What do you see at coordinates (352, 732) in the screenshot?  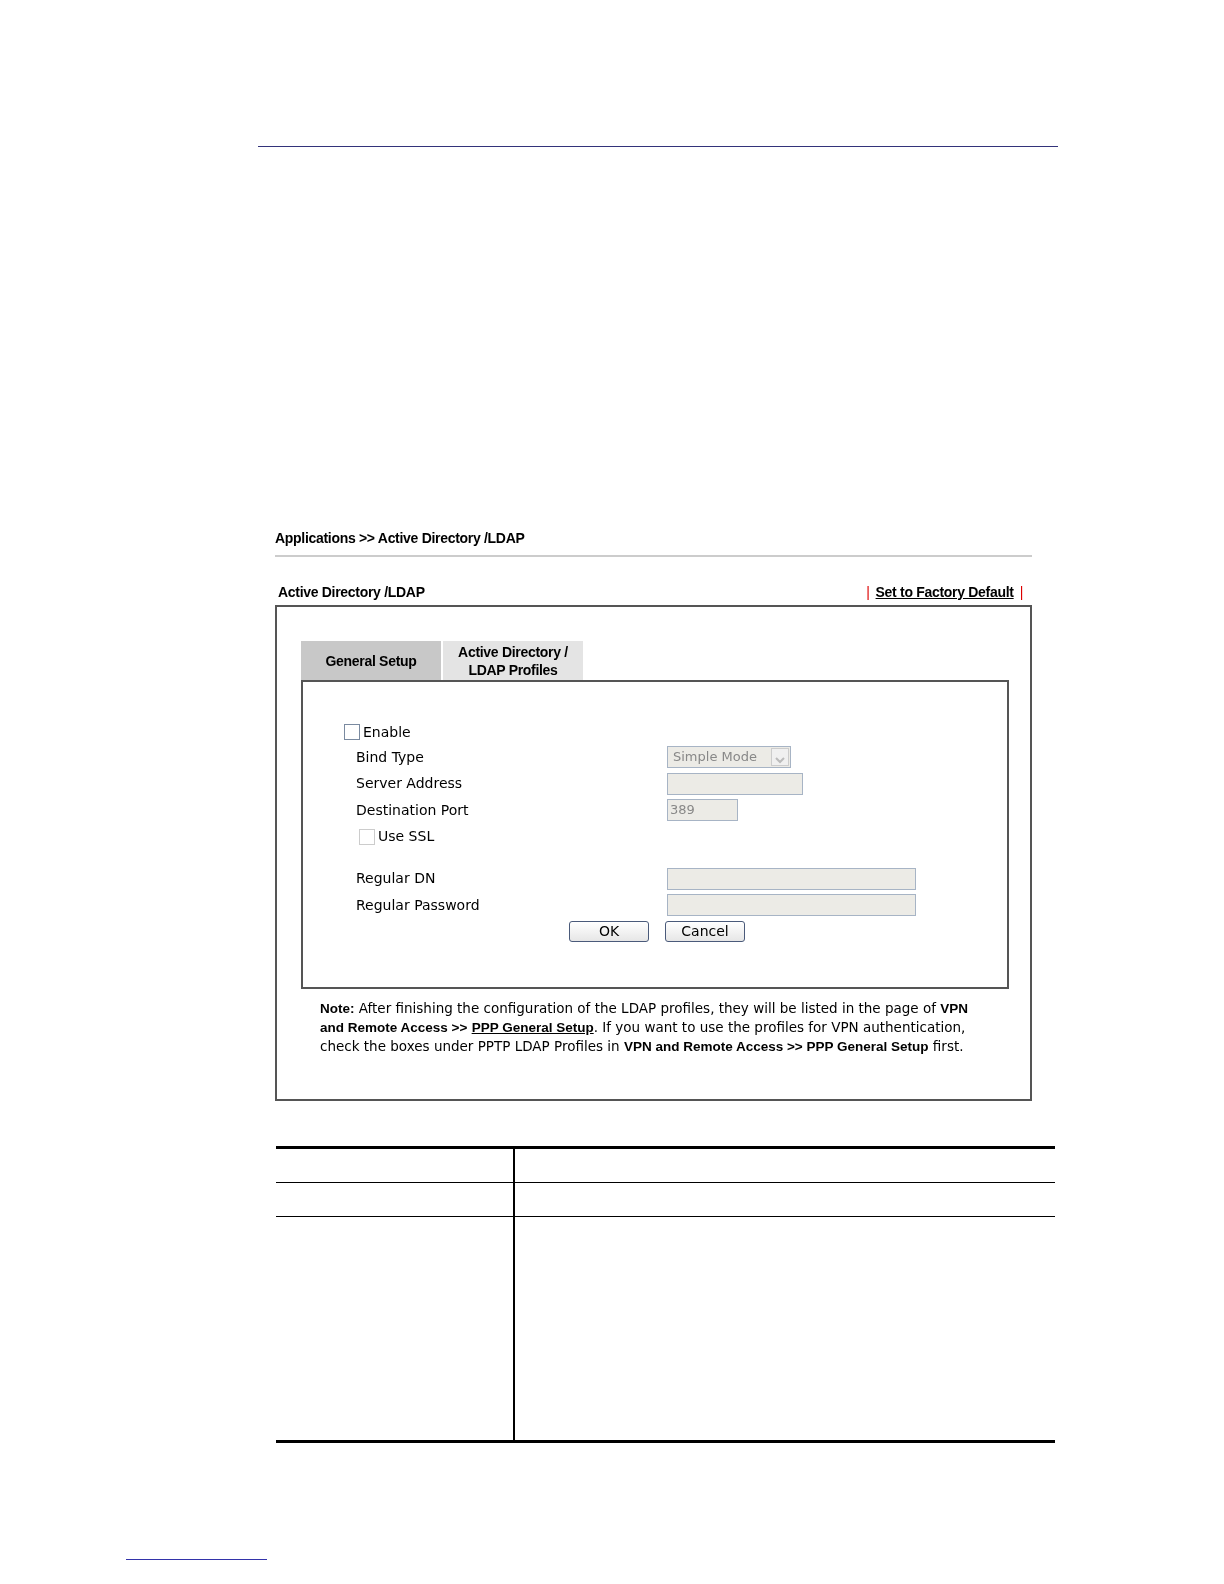 I see `checkbox` at bounding box center [352, 732].